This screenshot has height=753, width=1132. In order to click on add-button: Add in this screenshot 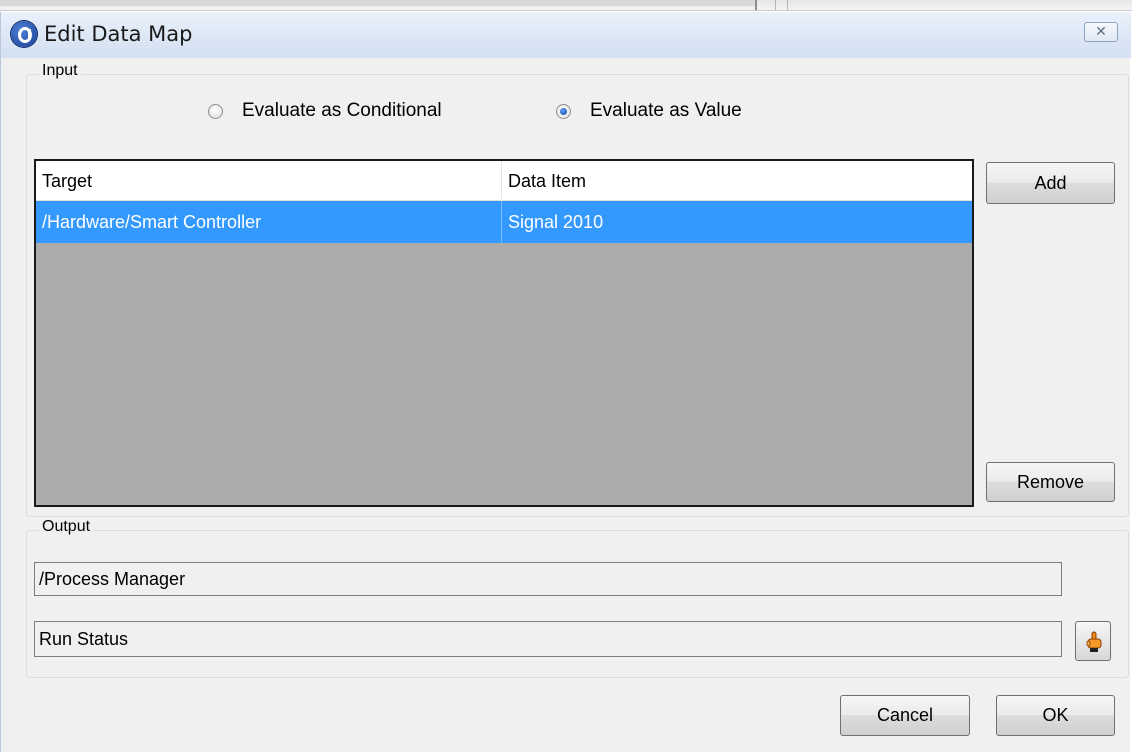, I will do `click(1050, 183)`.